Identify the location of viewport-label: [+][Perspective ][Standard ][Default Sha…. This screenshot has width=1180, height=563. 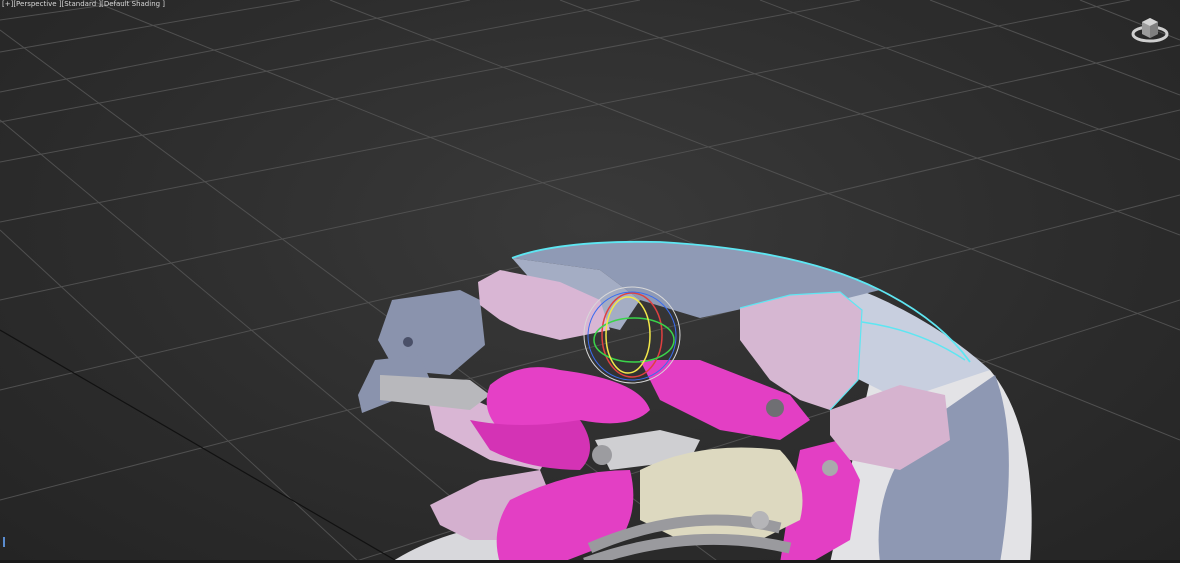
(83, 4).